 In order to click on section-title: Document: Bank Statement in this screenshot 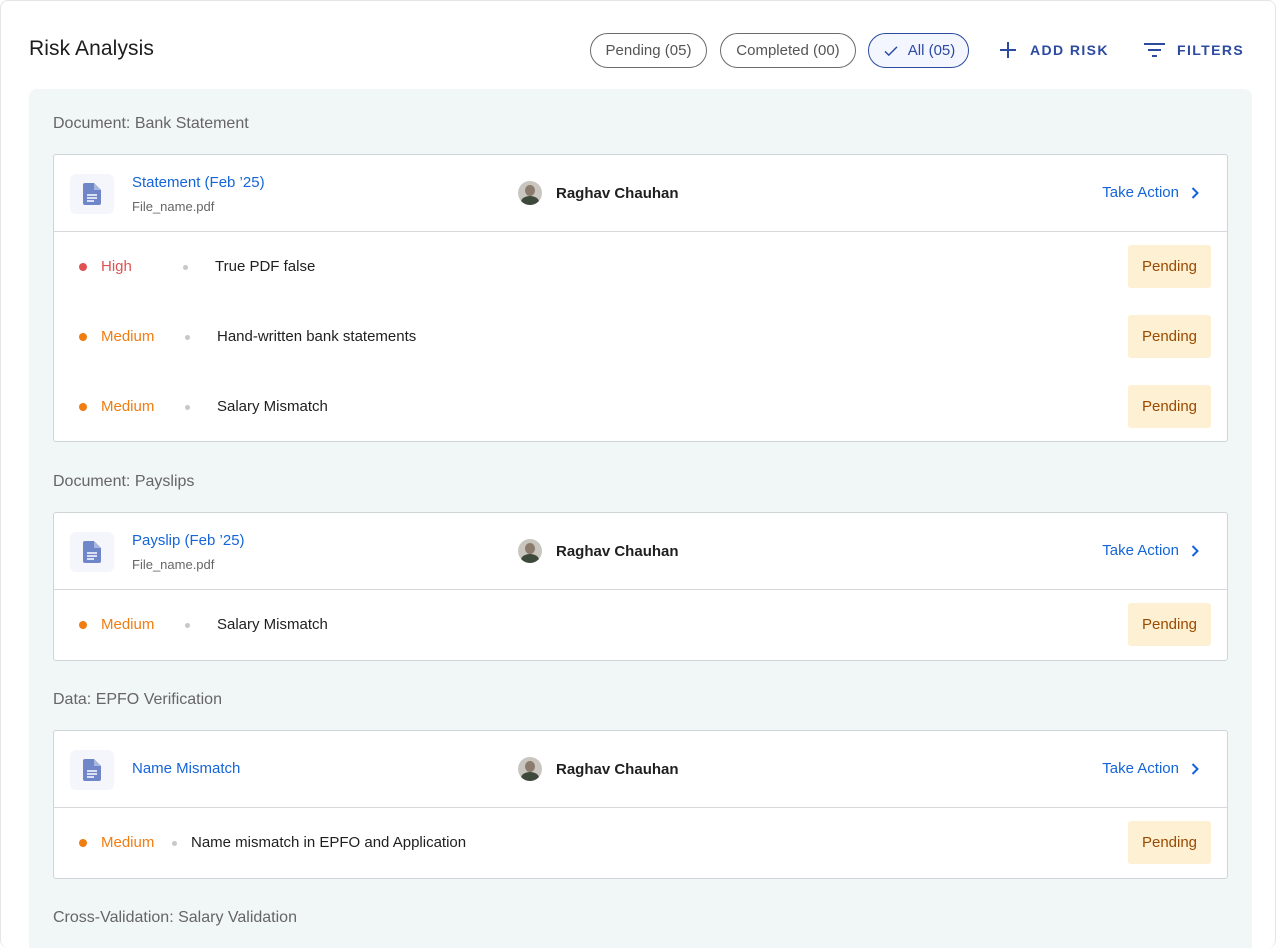, I will do `click(151, 123)`.